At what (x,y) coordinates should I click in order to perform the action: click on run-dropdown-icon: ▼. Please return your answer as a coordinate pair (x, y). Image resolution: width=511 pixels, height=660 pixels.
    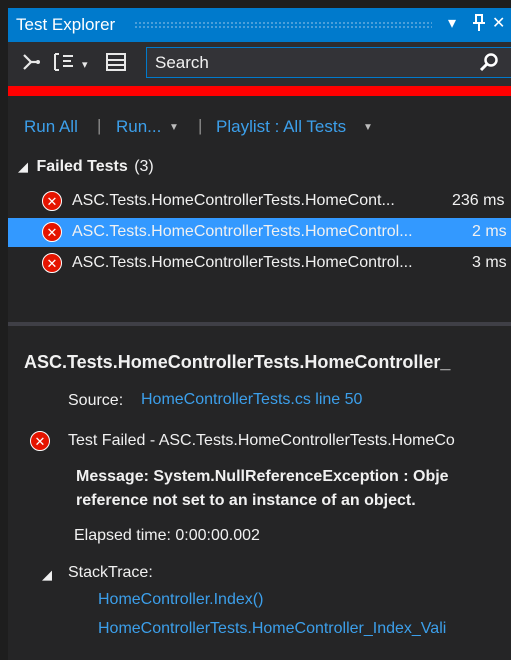
    Looking at the image, I should click on (174, 127).